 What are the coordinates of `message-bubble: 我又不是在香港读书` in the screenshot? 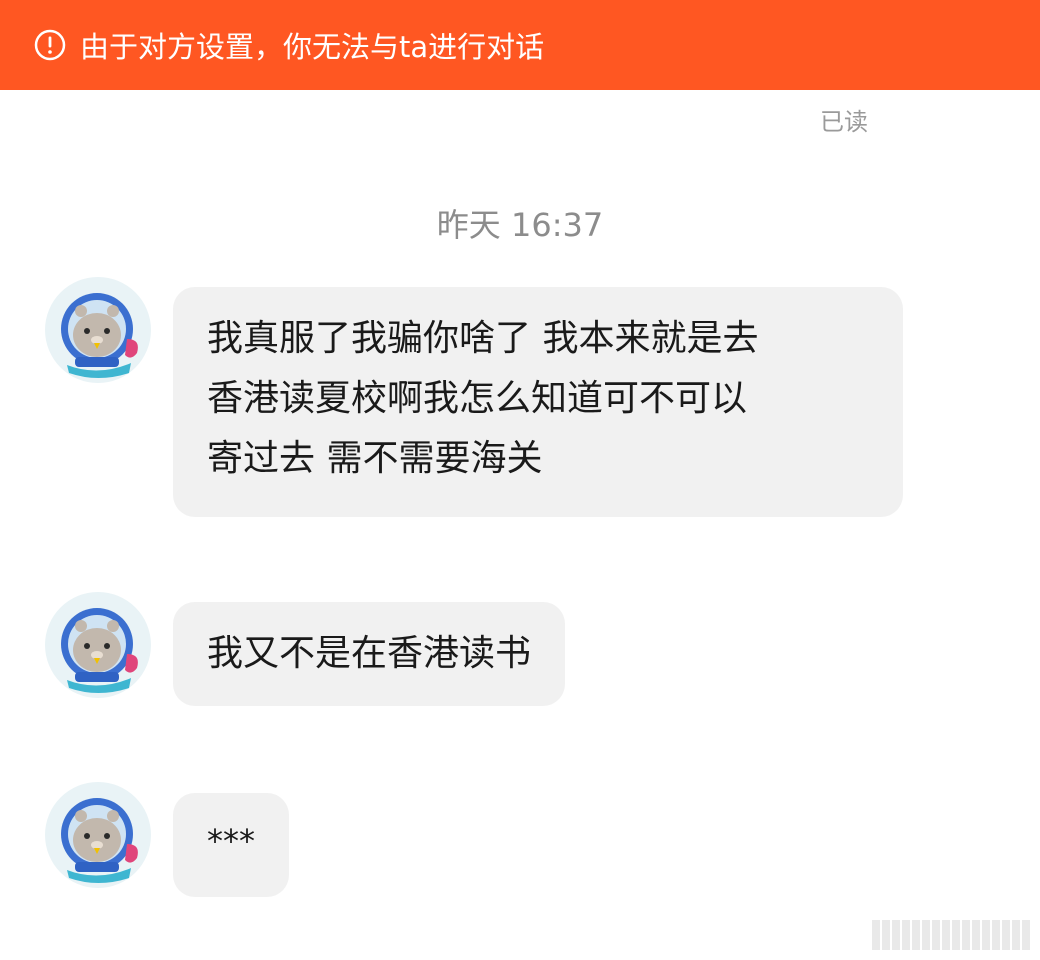 It's located at (369, 654).